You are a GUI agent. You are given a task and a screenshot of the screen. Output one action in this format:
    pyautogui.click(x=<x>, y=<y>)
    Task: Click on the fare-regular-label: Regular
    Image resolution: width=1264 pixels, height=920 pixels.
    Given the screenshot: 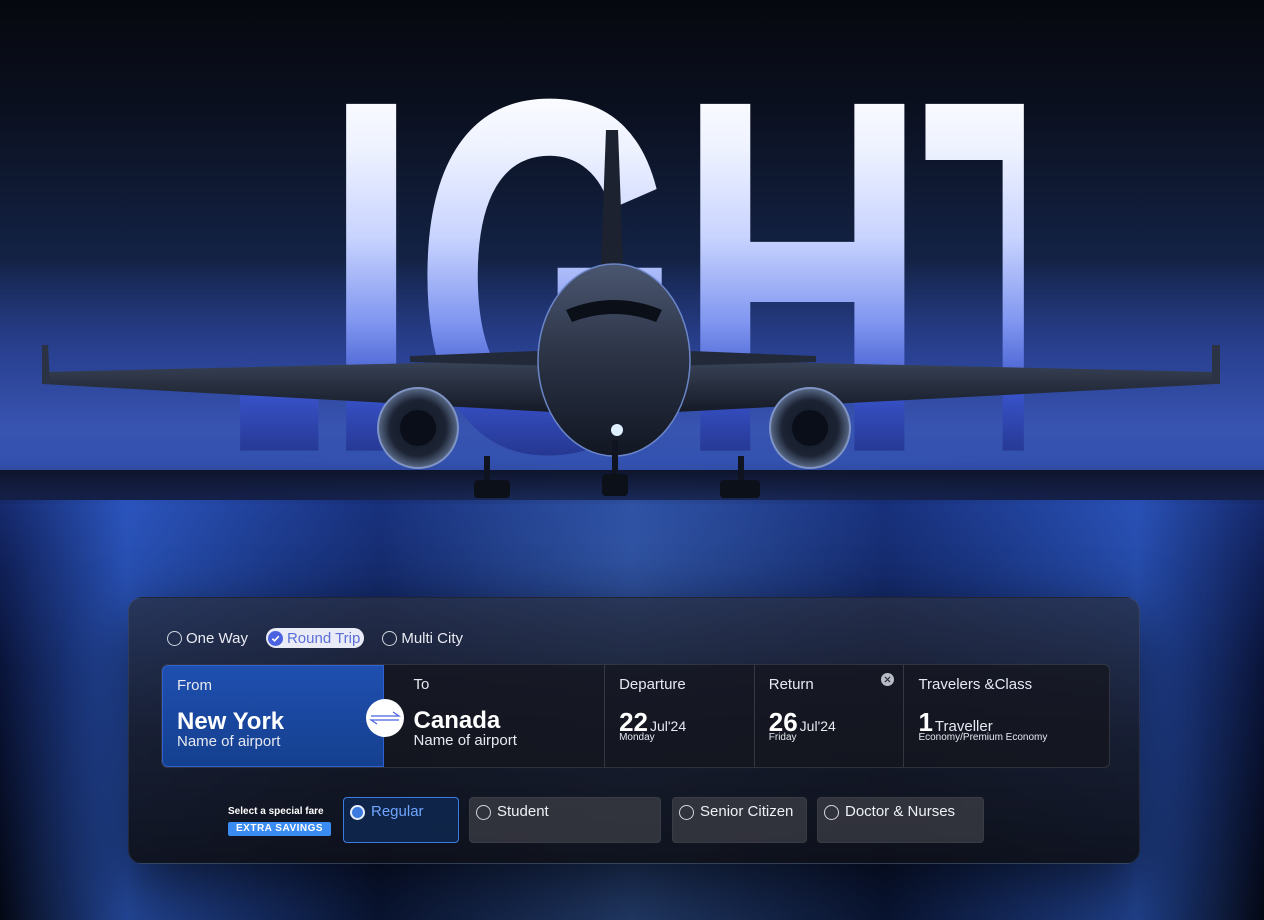 What is the action you would take?
    pyautogui.click(x=397, y=811)
    